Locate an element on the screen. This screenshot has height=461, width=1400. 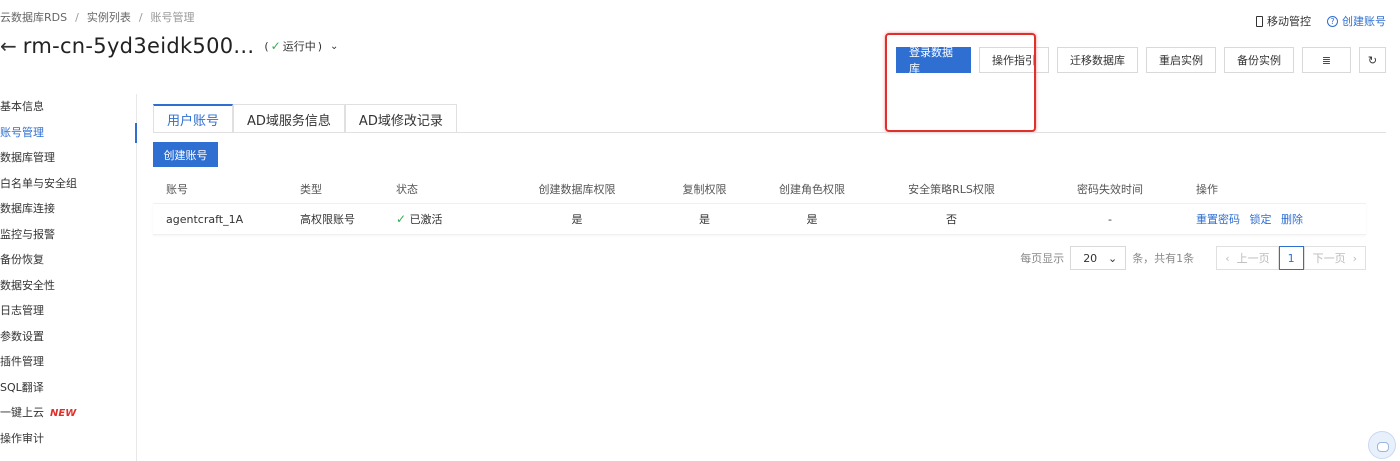
assistant-avatar-icon is located at coordinates (1382, 445).